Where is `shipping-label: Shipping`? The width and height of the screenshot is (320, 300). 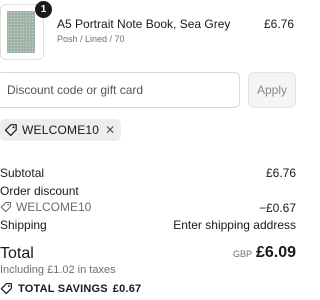
shipping-label: Shipping is located at coordinates (23, 225).